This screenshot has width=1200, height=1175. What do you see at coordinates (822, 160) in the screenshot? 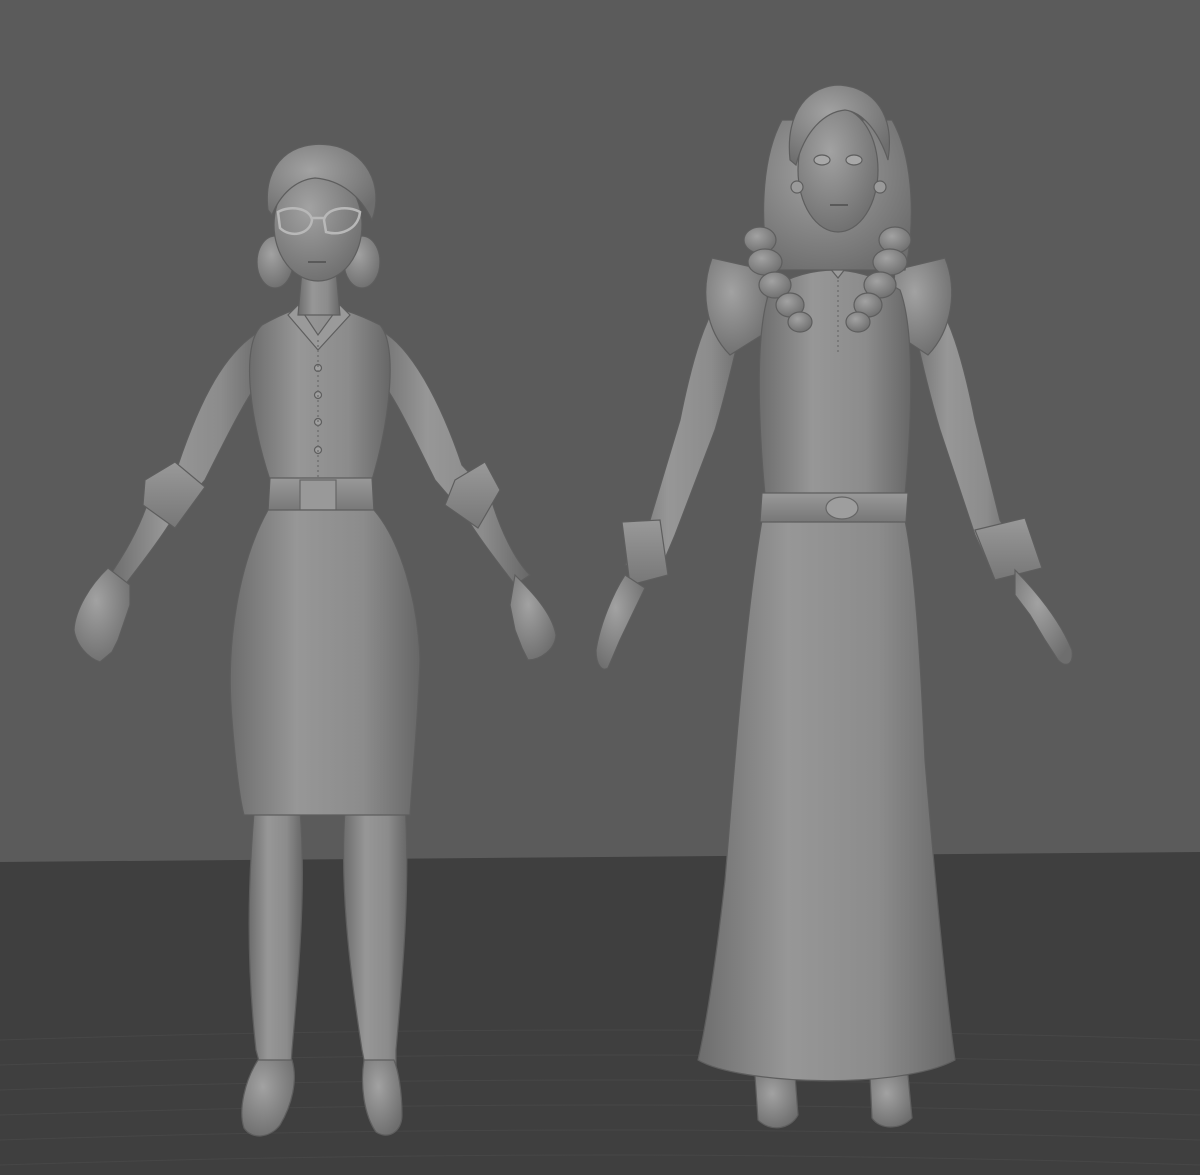
I see `eye-left` at bounding box center [822, 160].